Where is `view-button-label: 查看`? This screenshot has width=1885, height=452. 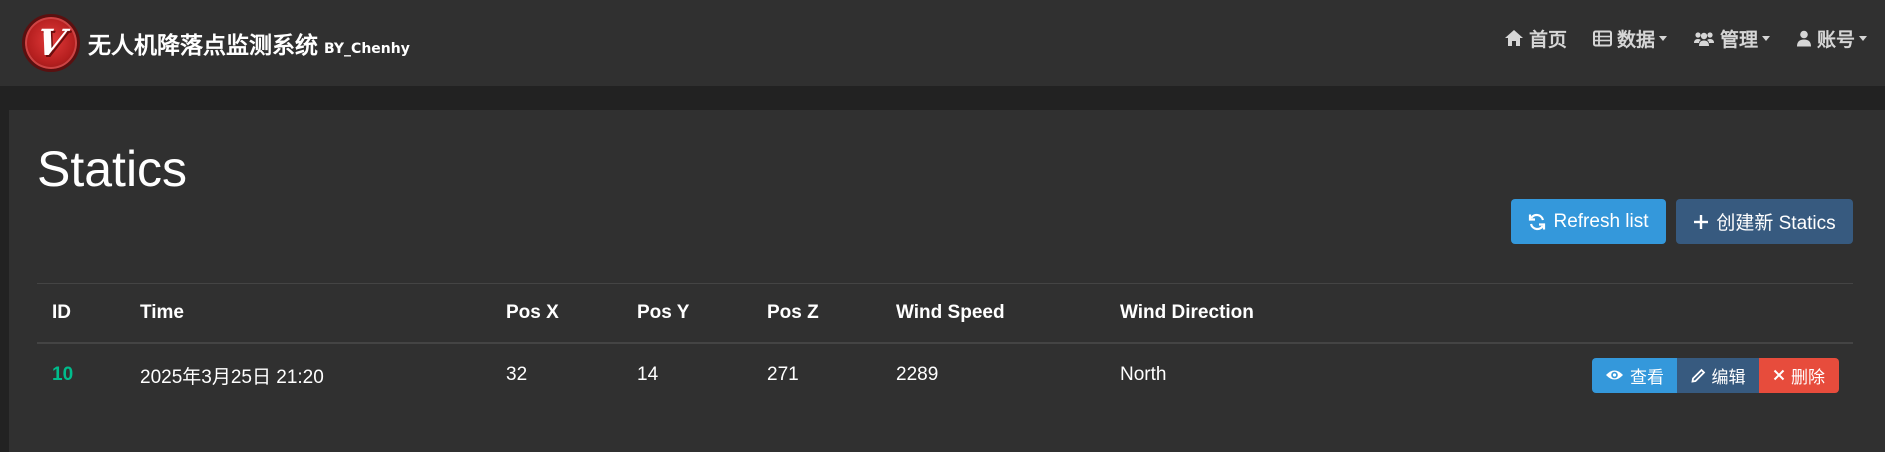
view-button-label: 查看 is located at coordinates (1647, 377).